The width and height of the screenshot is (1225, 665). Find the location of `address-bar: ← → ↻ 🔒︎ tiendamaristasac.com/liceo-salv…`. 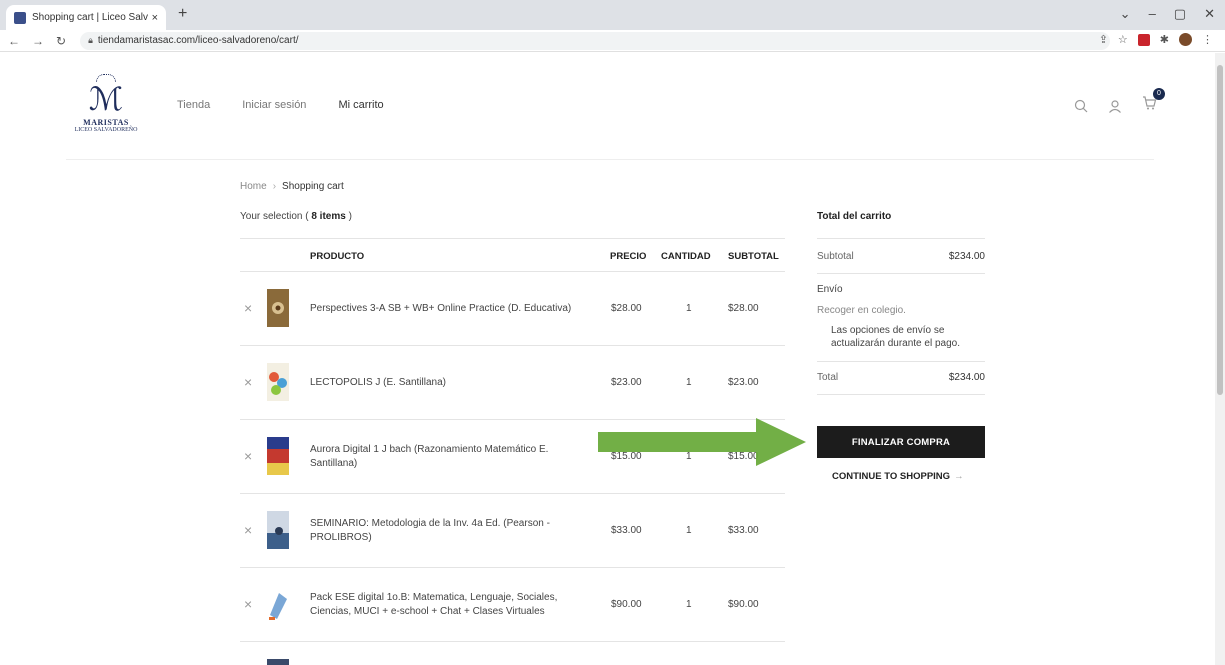

address-bar: ← → ↻ 🔒︎ tiendamaristasac.com/liceo-salv… is located at coordinates (612, 41).